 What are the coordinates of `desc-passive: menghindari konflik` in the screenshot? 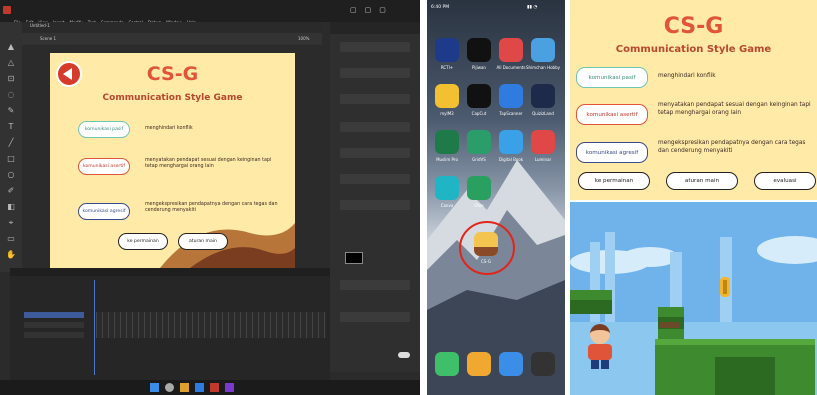 It's located at (169, 128).